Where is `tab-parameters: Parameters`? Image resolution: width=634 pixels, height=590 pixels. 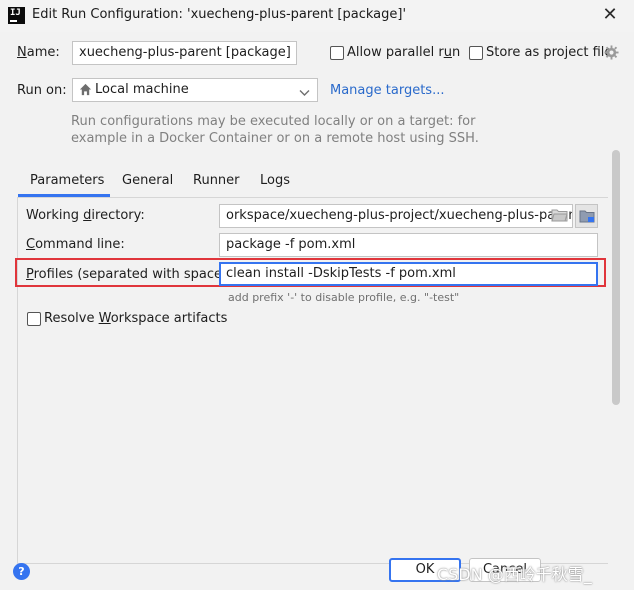
tab-parameters: Parameters is located at coordinates (67, 183).